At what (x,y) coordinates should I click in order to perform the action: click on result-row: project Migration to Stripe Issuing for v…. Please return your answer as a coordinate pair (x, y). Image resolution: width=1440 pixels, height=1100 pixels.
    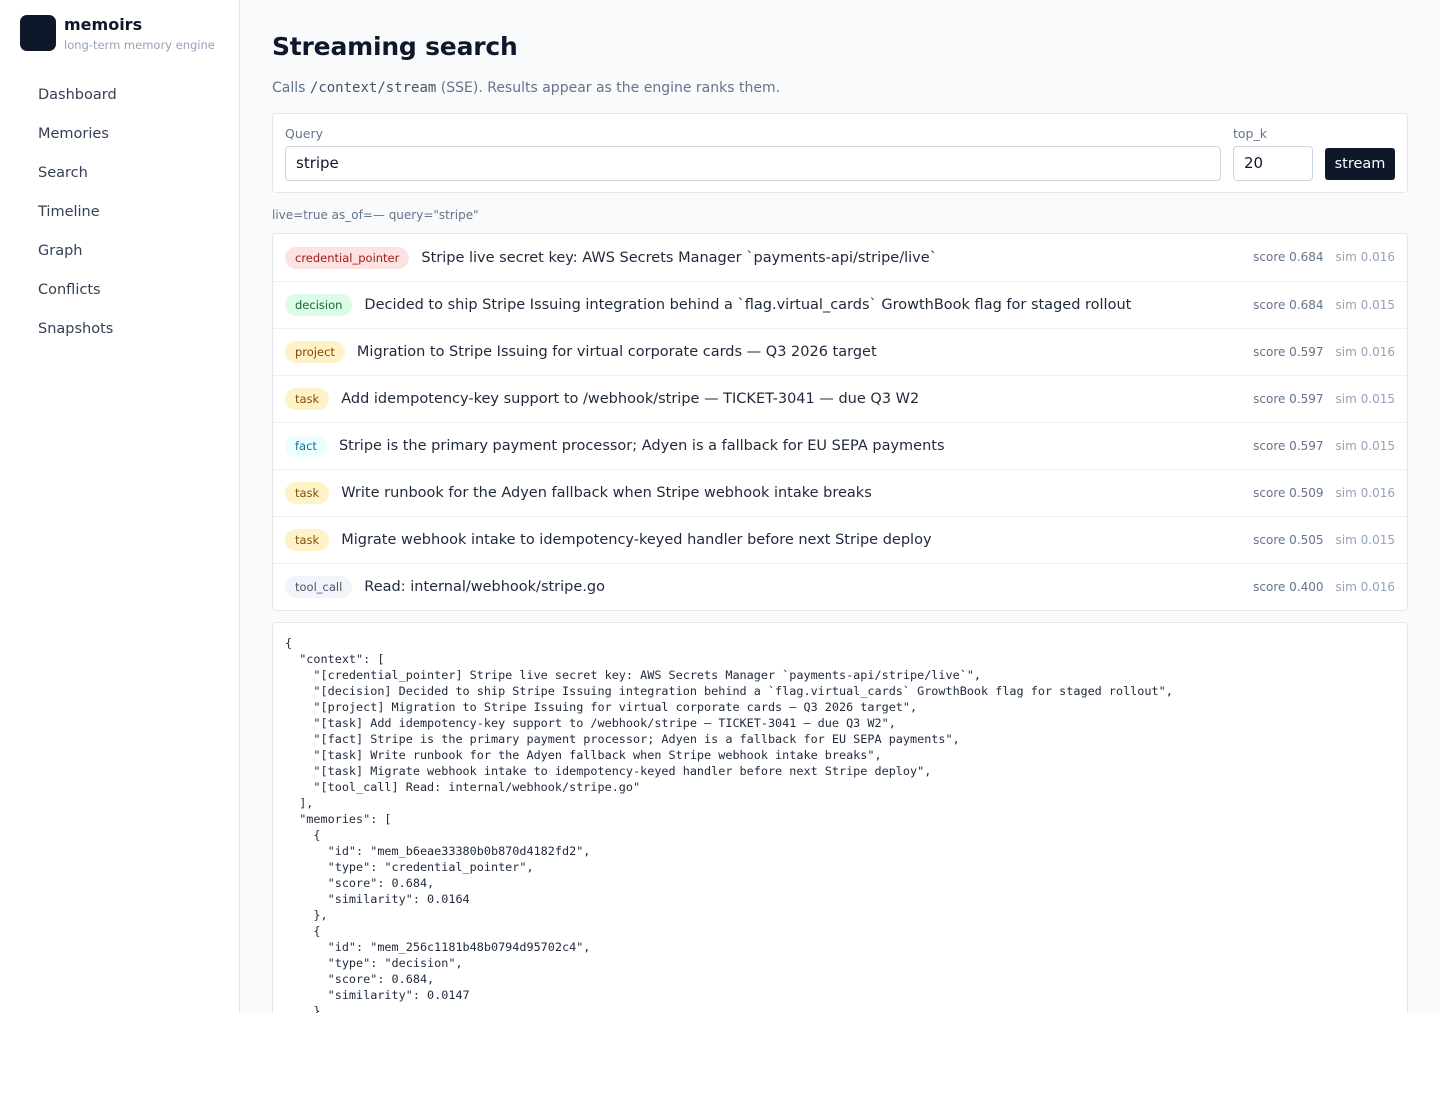
    Looking at the image, I should click on (840, 351).